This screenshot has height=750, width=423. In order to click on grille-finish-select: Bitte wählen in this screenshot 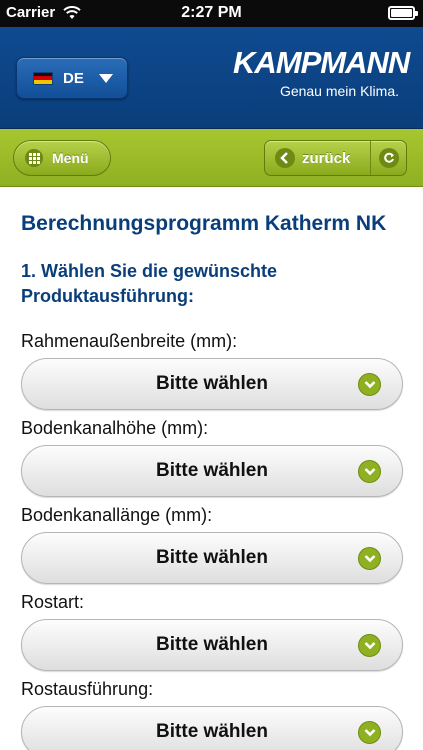, I will do `click(212, 728)`.